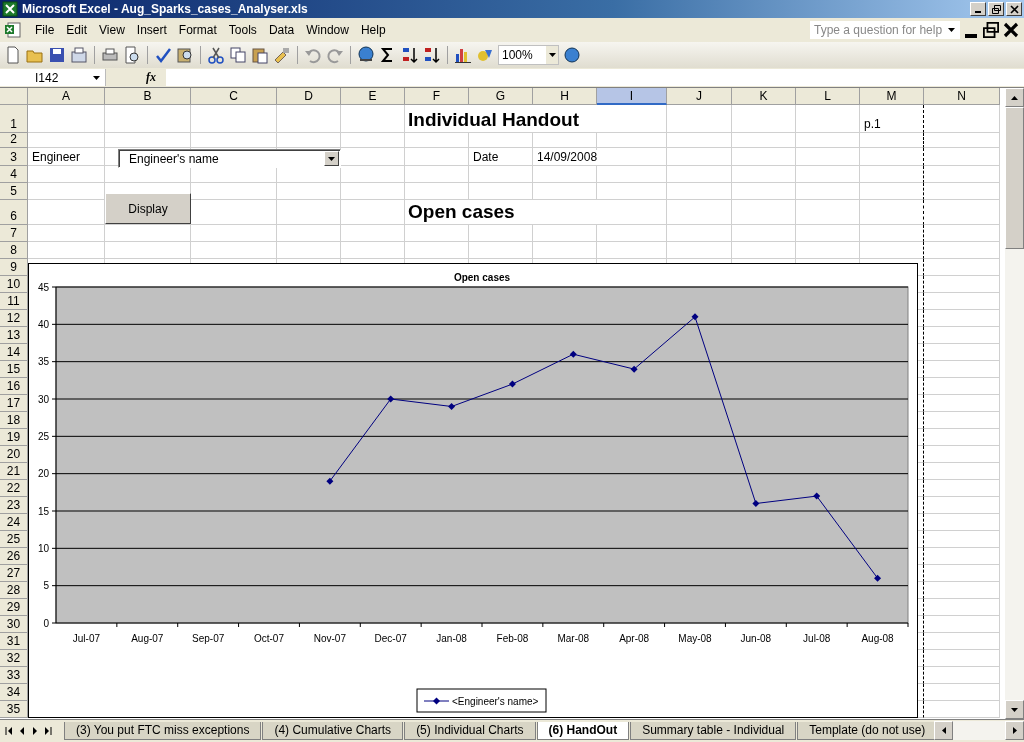  Describe the element at coordinates (14, 641) in the screenshot. I see `row-header: 31` at that location.